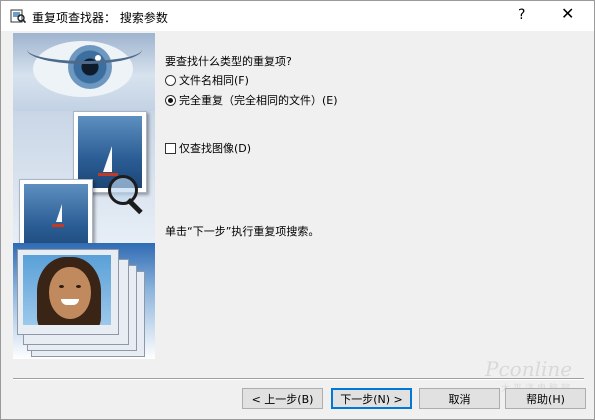  What do you see at coordinates (282, 398) in the screenshot?
I see `back-button: < 上一步(B)` at bounding box center [282, 398].